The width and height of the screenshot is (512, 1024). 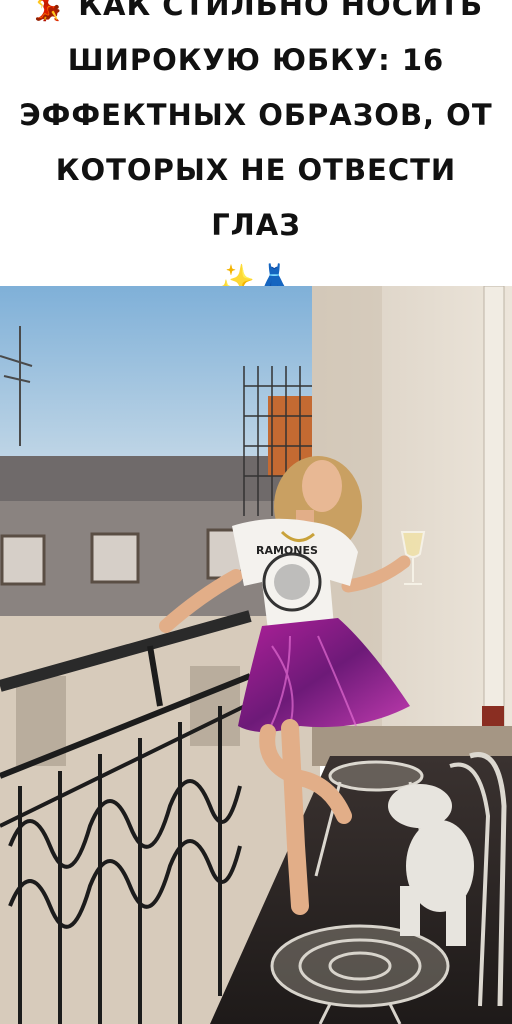 What do you see at coordinates (287, 550) in the screenshot?
I see `tshirt-print: RAMONES` at bounding box center [287, 550].